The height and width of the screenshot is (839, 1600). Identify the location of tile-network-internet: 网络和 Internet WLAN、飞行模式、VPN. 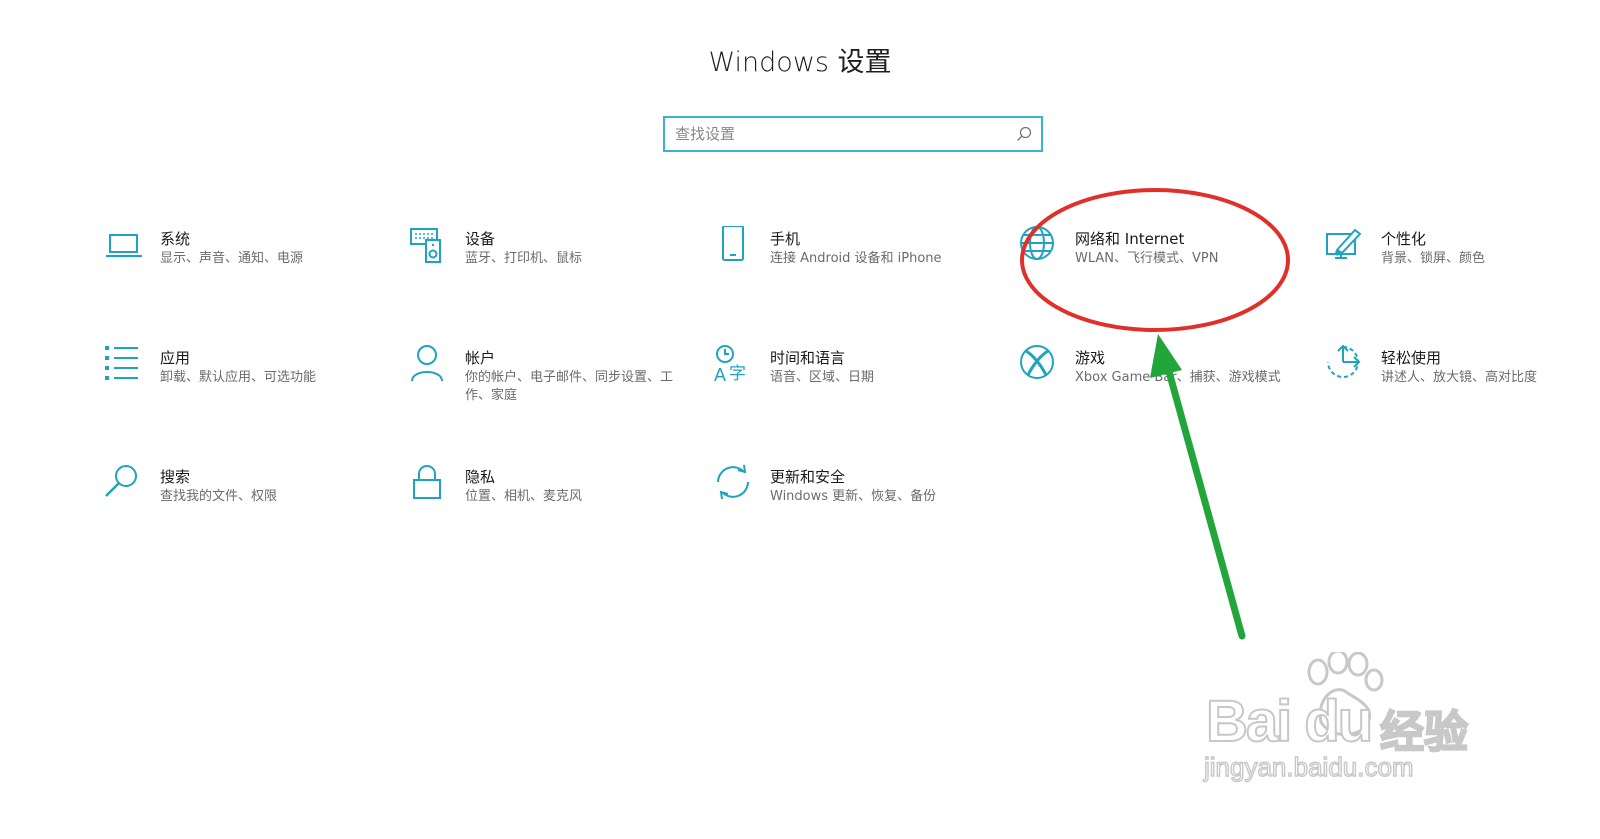
(1154, 261).